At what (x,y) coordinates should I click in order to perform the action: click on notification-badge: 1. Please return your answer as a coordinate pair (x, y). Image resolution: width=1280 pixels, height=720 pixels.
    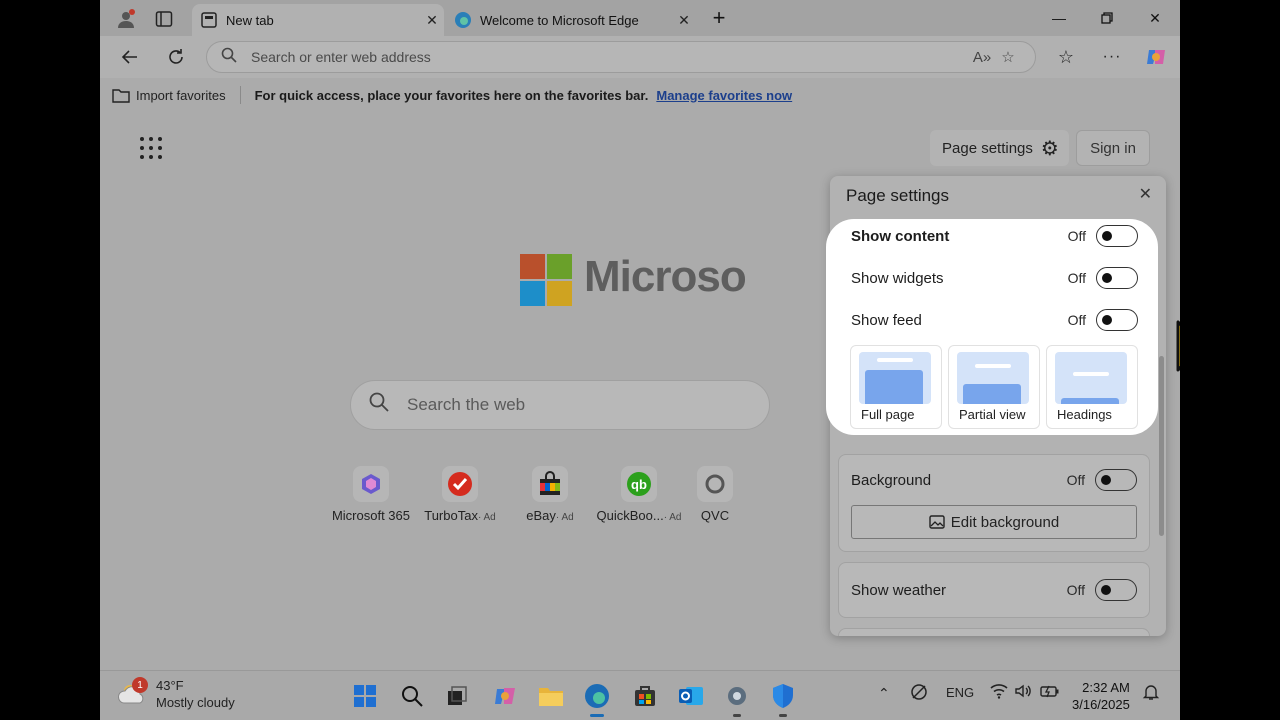
    Looking at the image, I should click on (140, 685).